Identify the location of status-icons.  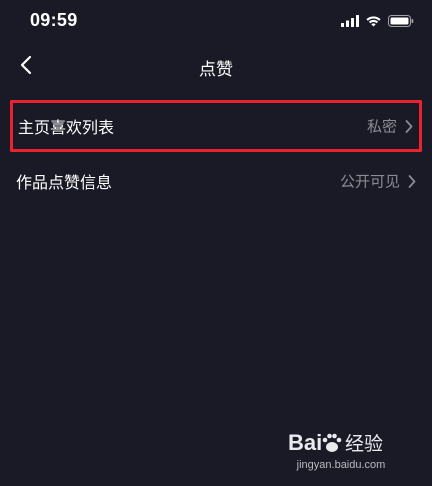
(377, 21).